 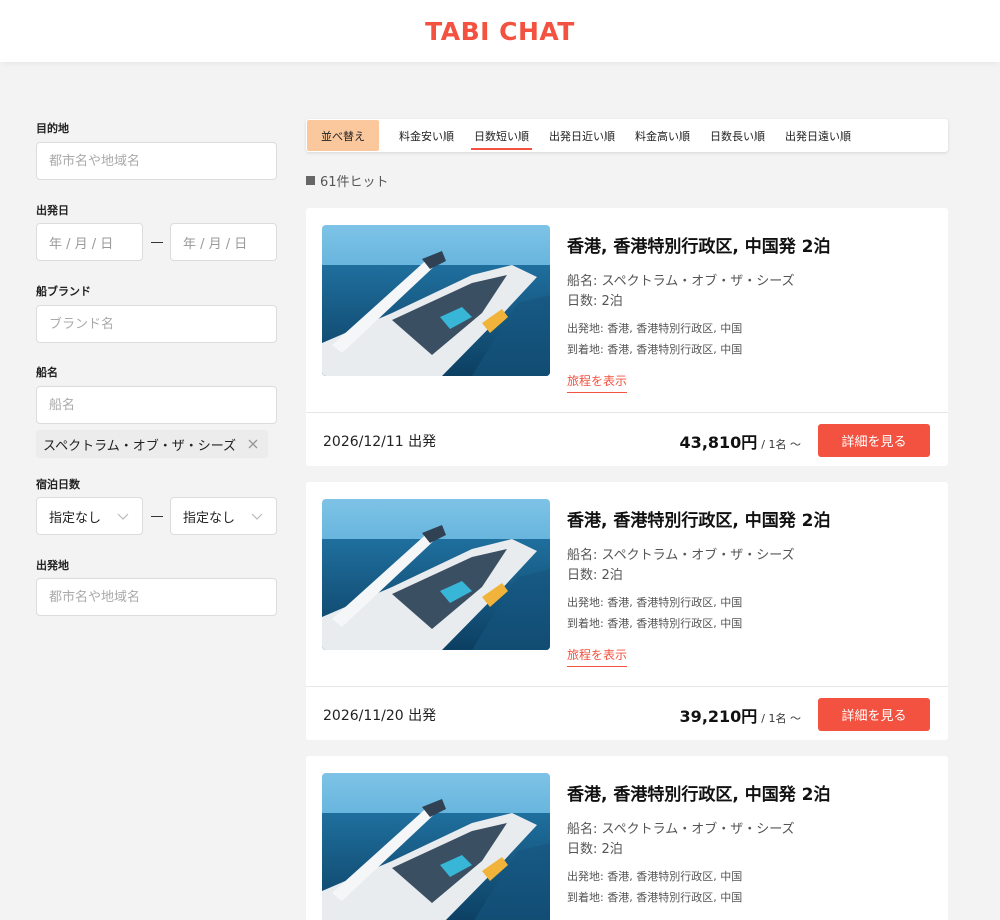 I want to click on nights-to-select: 指定なし, so click(x=223, y=516).